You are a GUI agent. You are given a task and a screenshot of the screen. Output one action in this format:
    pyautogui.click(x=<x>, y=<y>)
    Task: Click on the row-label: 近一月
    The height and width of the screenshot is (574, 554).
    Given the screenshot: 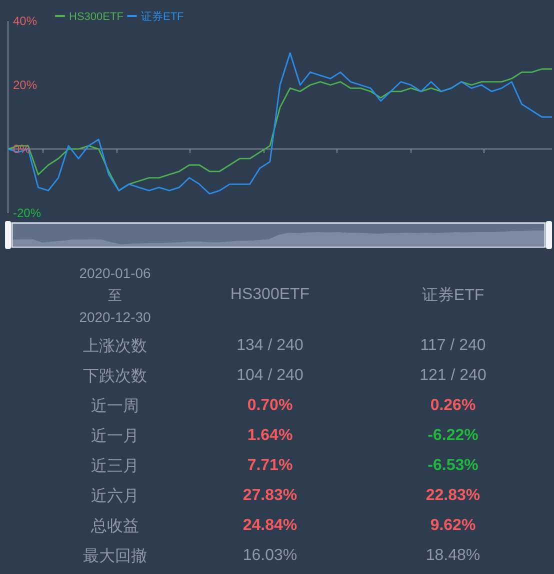 What is the action you would take?
    pyautogui.click(x=115, y=436)
    